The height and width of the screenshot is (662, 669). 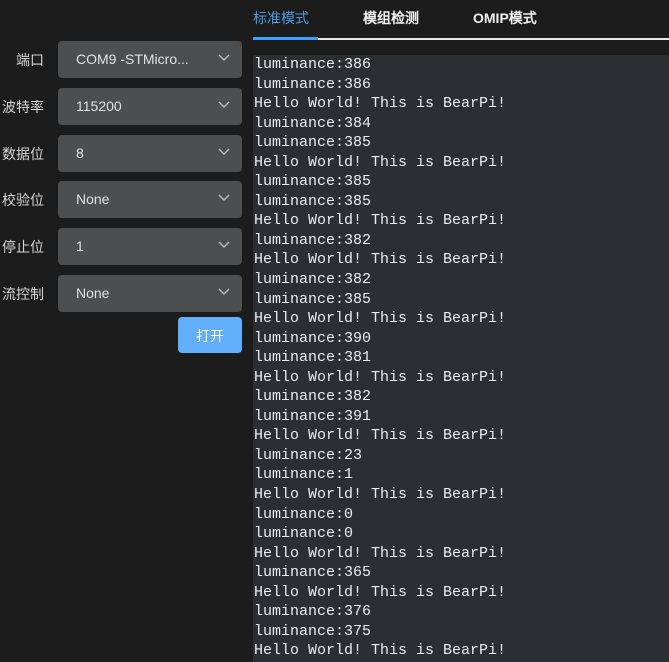 What do you see at coordinates (304, 475) in the screenshot?
I see `console-line: luminance:1` at bounding box center [304, 475].